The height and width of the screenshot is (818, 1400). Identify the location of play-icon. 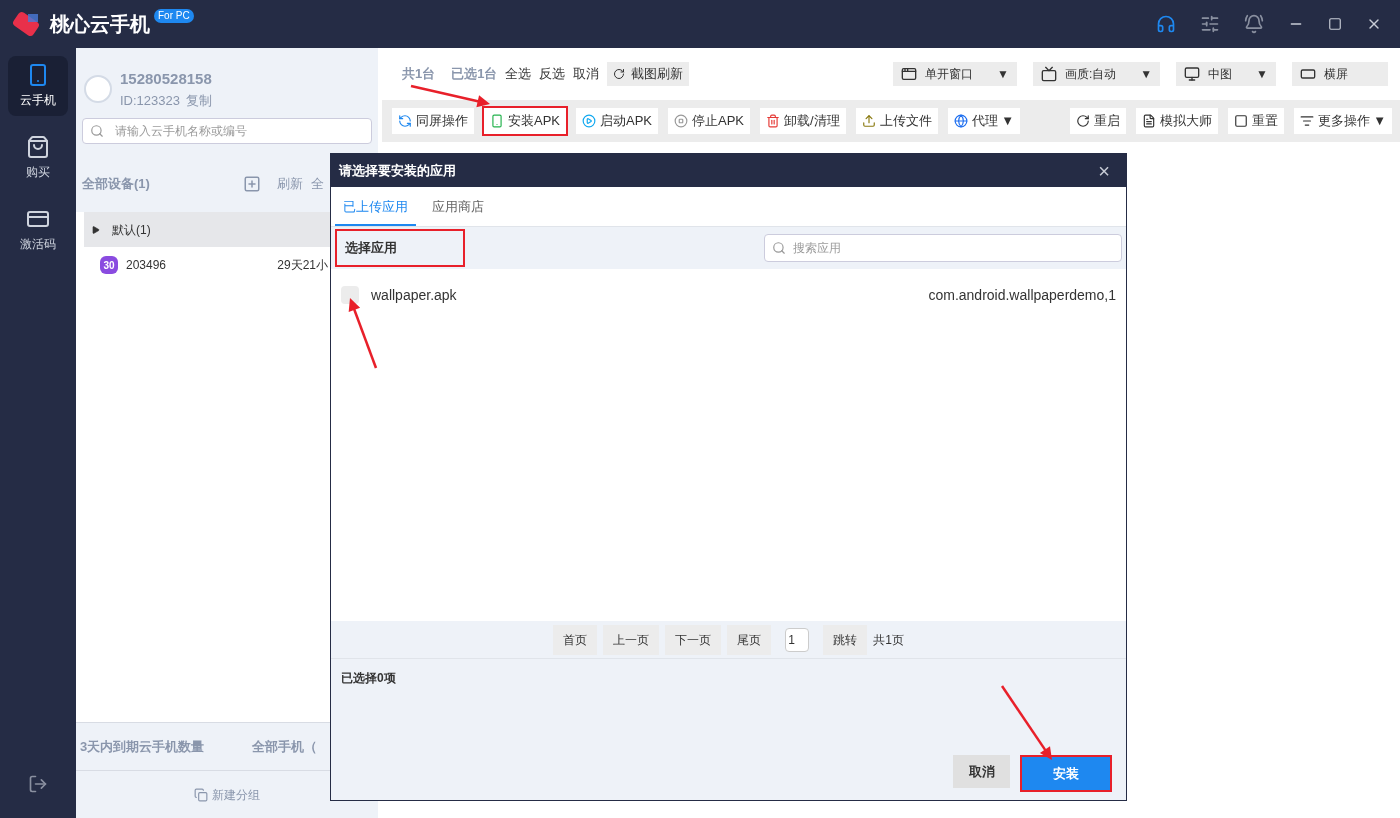
(589, 121).